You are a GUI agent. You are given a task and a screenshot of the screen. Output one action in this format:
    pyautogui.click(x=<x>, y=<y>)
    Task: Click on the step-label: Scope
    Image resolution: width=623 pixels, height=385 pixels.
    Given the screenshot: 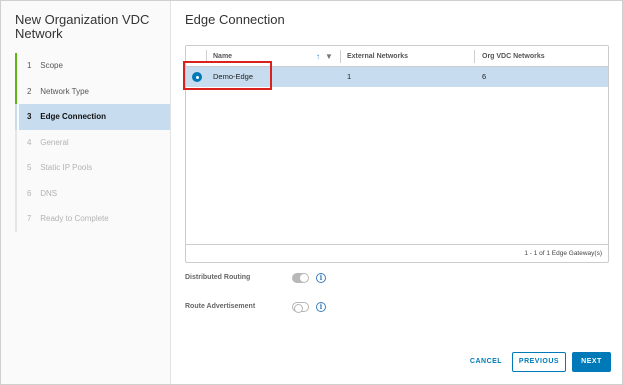 What is the action you would take?
    pyautogui.click(x=51, y=65)
    